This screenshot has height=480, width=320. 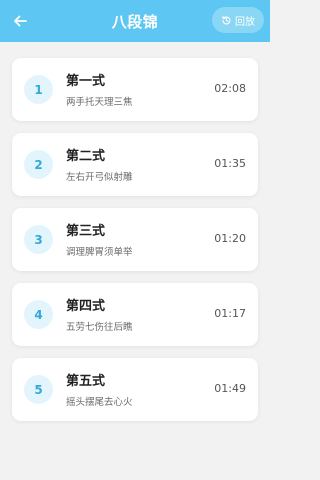 I want to click on page-title: 八段锦, so click(x=135, y=21).